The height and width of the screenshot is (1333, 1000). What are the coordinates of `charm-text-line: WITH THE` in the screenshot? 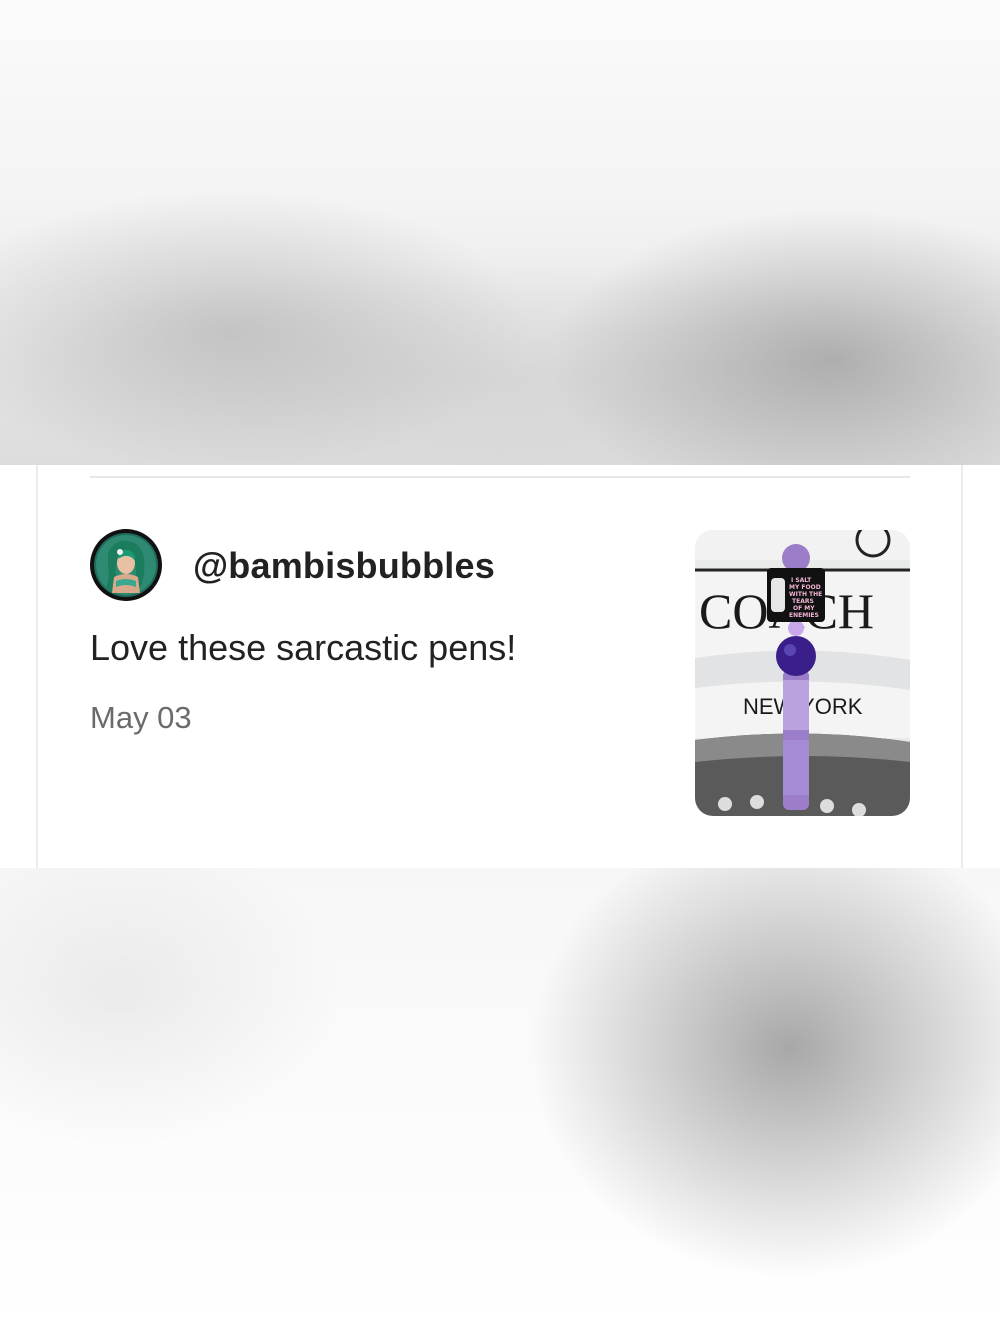 It's located at (805, 594).